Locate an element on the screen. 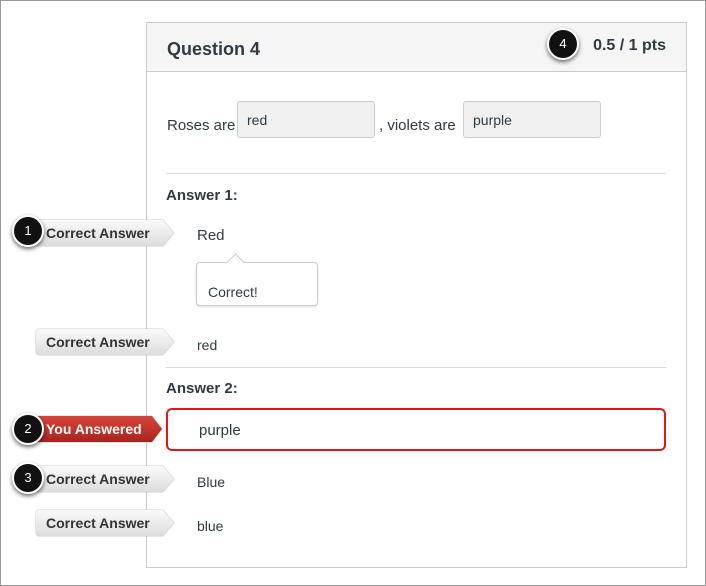 This screenshot has height=586, width=706. feedback-tooltip: Correct! is located at coordinates (257, 284).